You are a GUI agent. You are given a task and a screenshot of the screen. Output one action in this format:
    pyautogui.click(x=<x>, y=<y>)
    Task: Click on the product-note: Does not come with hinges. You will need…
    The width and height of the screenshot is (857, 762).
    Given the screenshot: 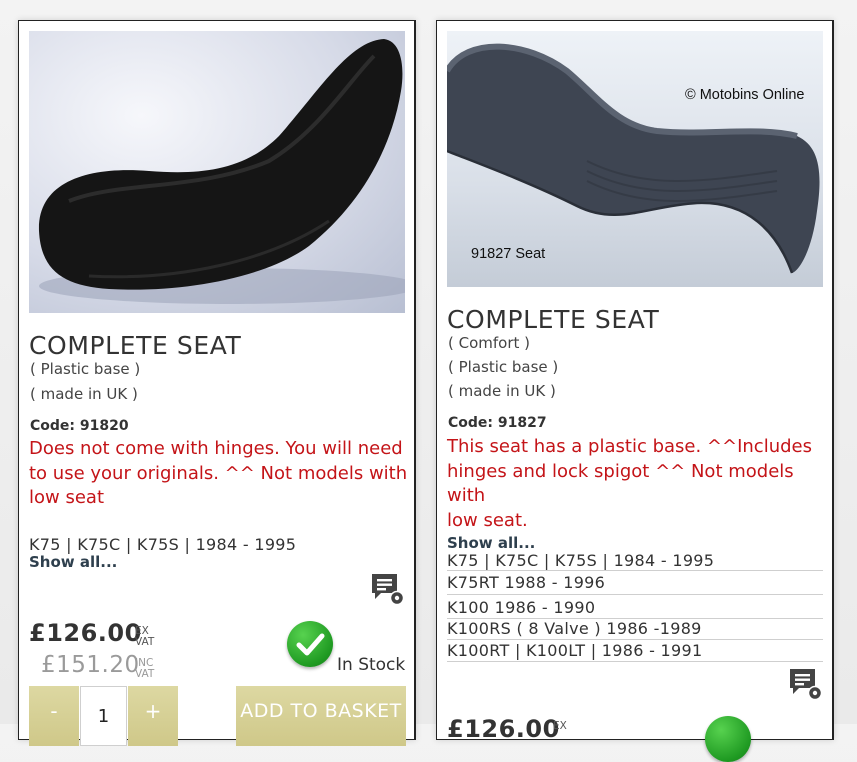 What is the action you would take?
    pyautogui.click(x=218, y=474)
    